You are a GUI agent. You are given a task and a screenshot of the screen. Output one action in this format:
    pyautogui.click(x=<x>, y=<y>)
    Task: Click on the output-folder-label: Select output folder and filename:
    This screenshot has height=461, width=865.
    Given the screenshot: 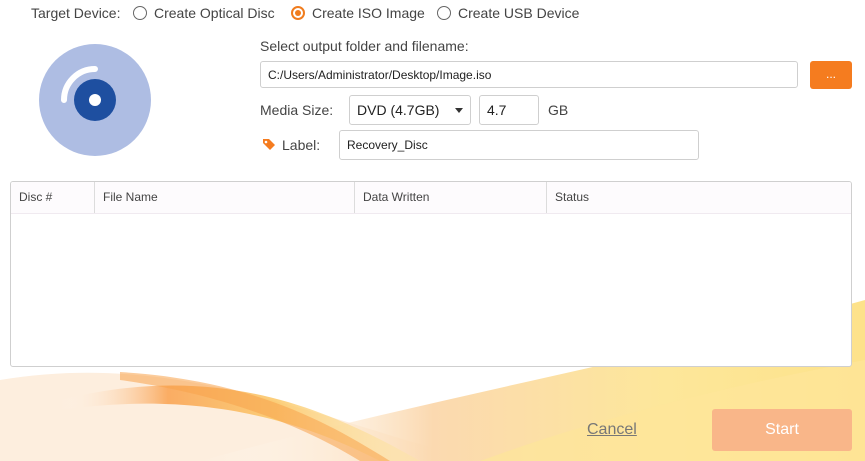 What is the action you would take?
    pyautogui.click(x=364, y=46)
    